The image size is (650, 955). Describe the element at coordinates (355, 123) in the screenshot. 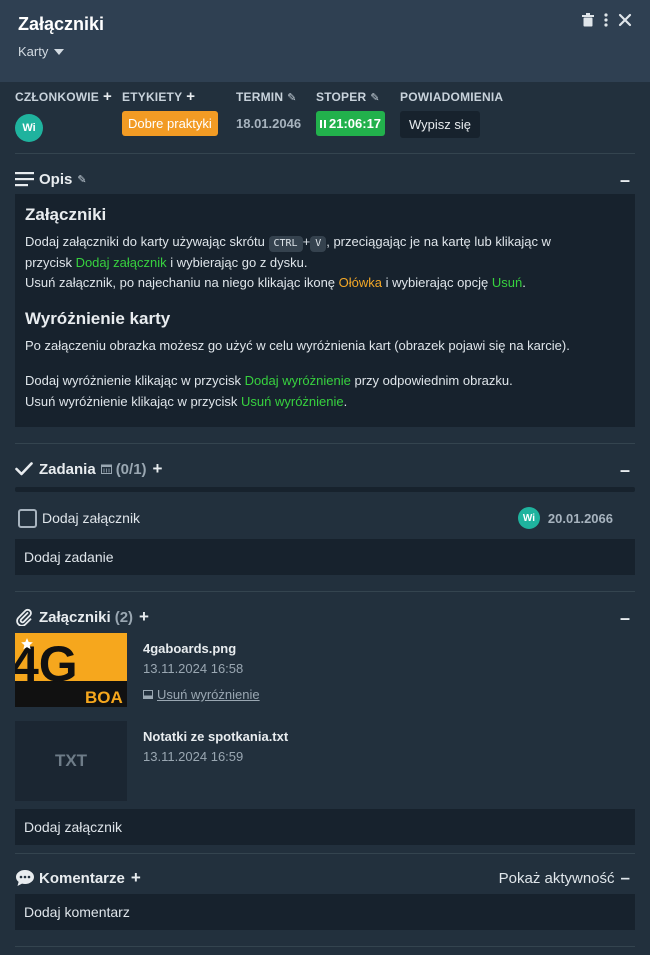

I see `stopwatch-value: 21:06:17` at that location.